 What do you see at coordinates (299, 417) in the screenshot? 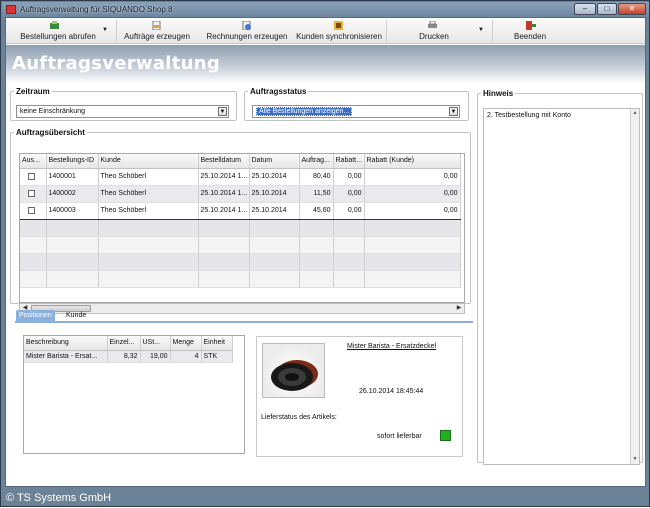
I see `delivery-status-label: Lieferstatus des Artikels:` at bounding box center [299, 417].